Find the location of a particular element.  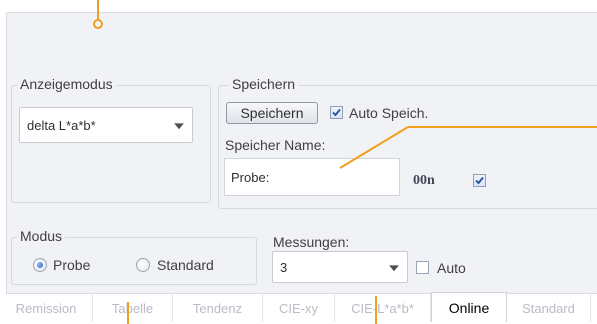

display-mode-legend: Anzeigemodus is located at coordinates (66, 84).